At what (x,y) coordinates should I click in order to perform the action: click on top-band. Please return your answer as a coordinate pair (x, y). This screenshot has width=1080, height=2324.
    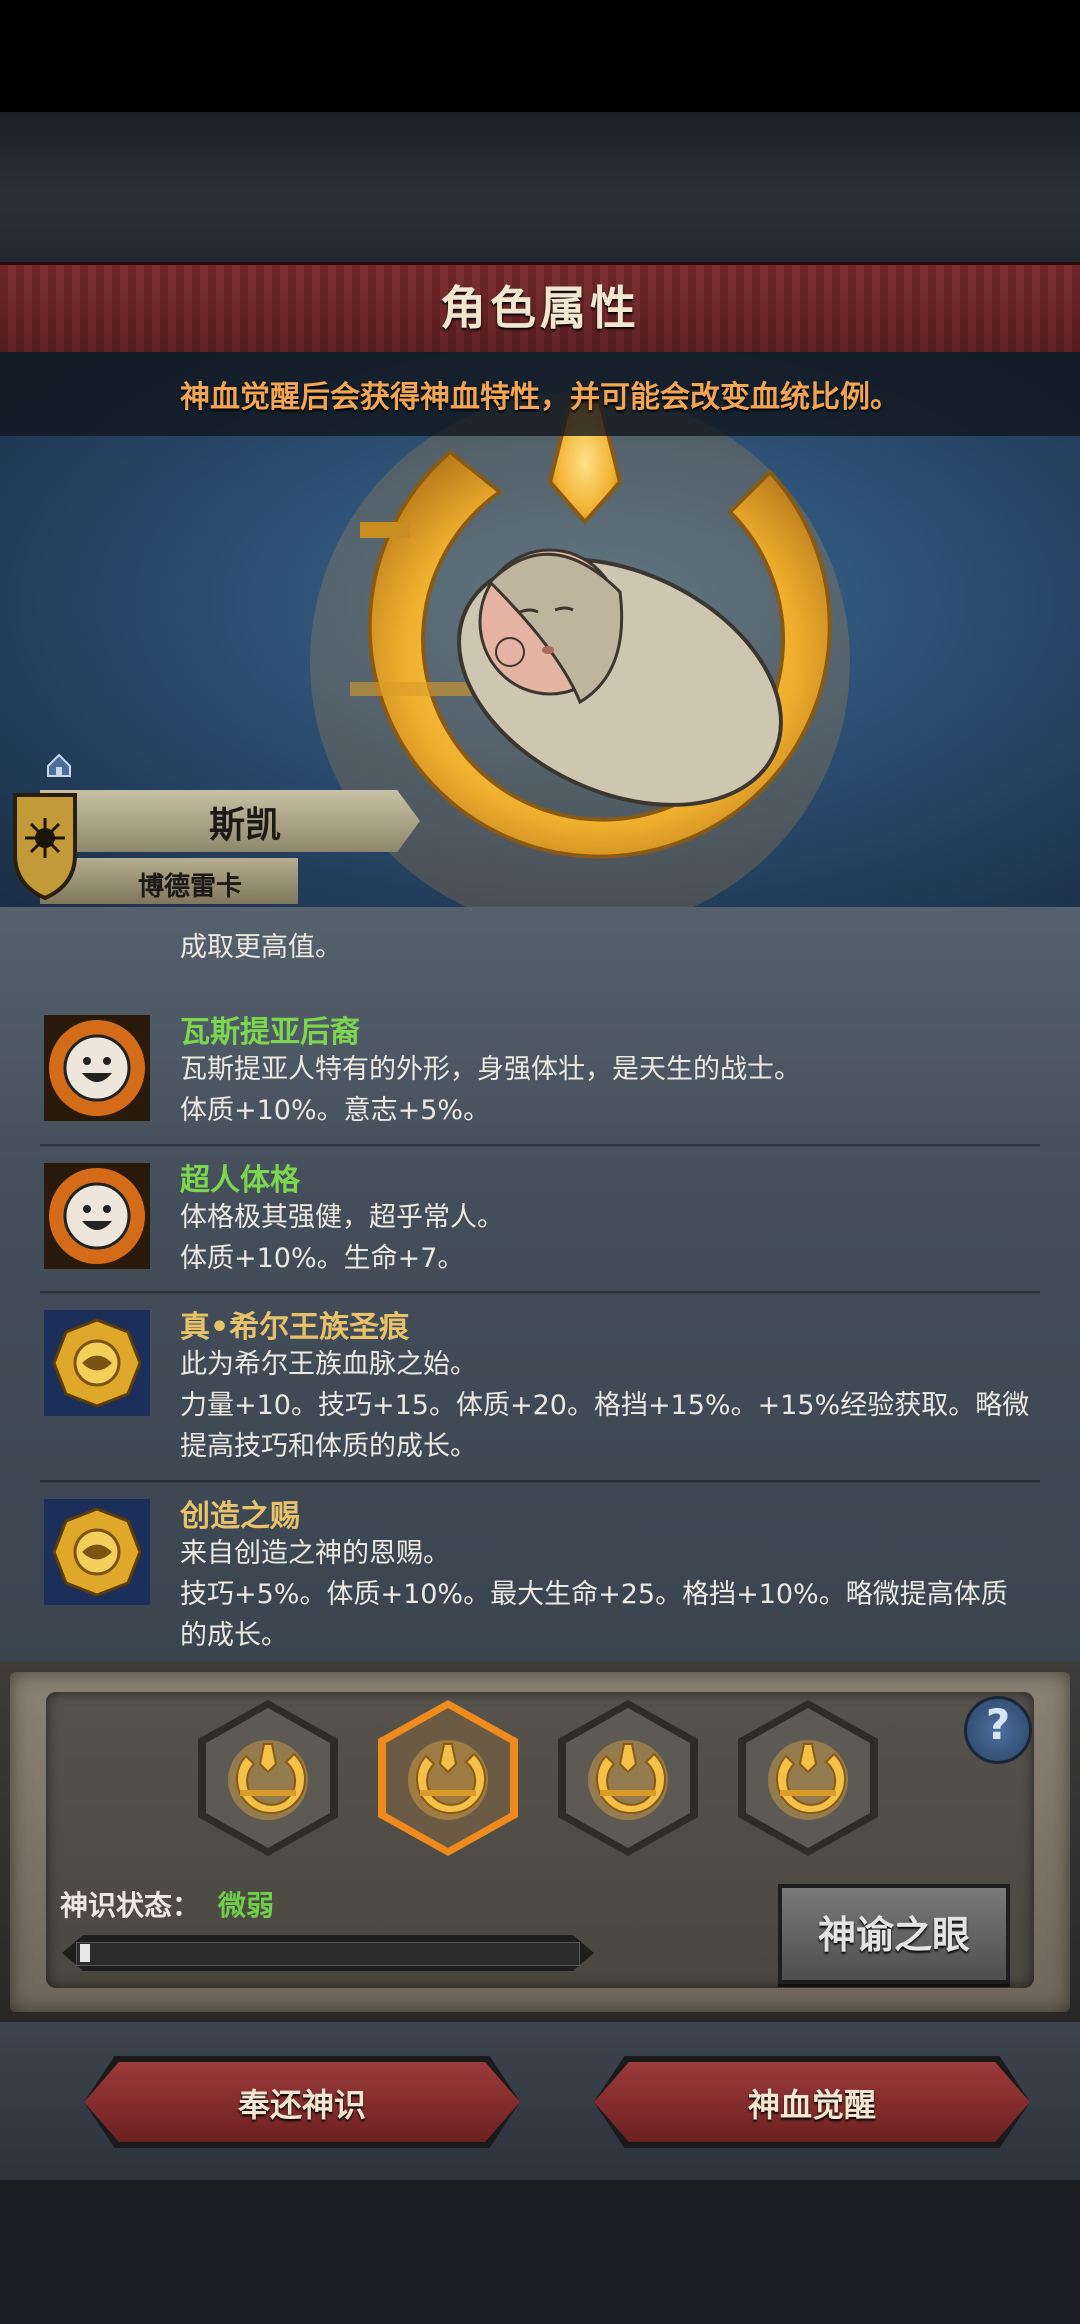
    Looking at the image, I should click on (540, 187).